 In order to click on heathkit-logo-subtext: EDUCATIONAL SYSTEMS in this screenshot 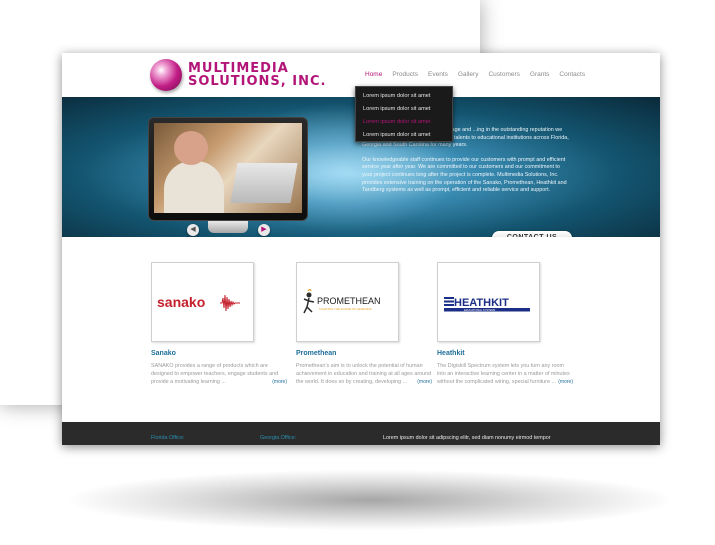, I will do `click(480, 310)`.